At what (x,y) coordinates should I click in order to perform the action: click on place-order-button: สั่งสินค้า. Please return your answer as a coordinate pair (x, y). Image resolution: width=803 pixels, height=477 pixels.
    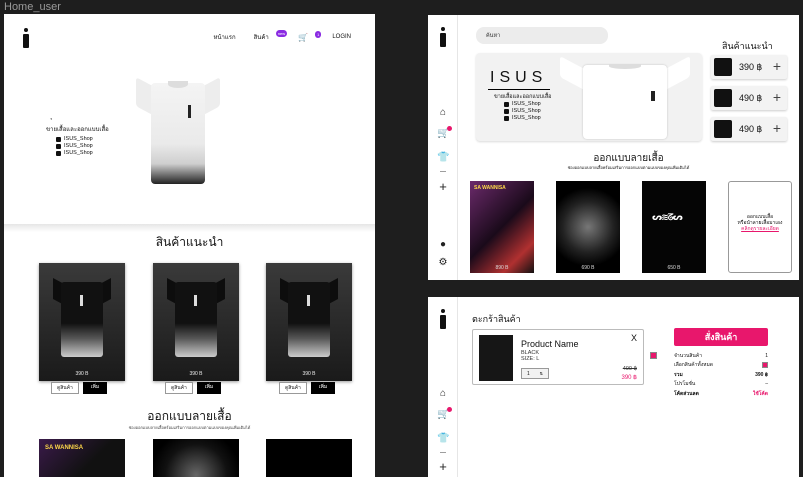
    Looking at the image, I should click on (721, 337).